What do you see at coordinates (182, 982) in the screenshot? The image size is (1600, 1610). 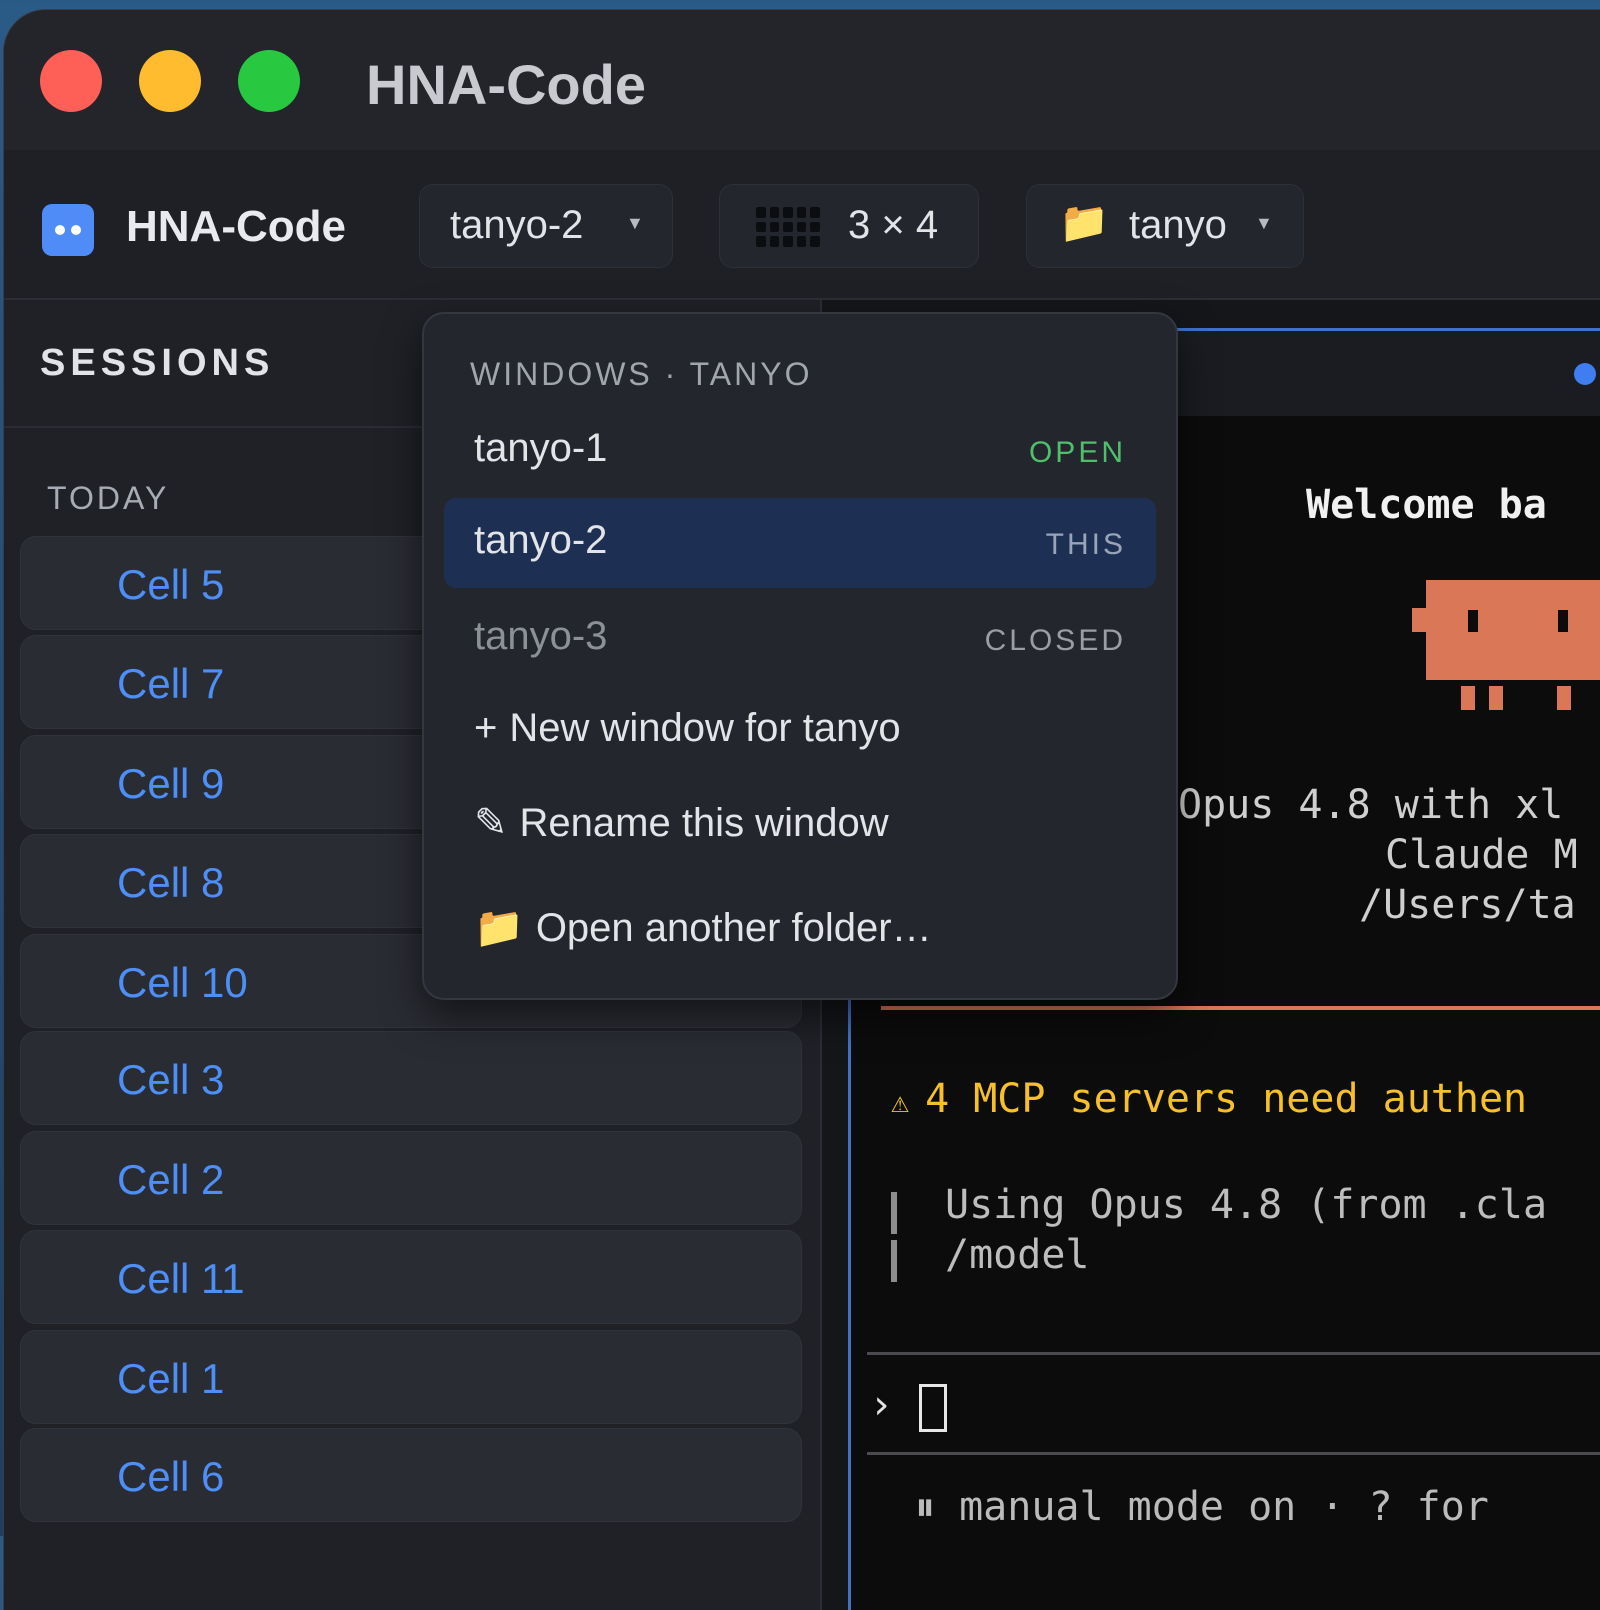 I see `session-cell-label: Cell 10` at bounding box center [182, 982].